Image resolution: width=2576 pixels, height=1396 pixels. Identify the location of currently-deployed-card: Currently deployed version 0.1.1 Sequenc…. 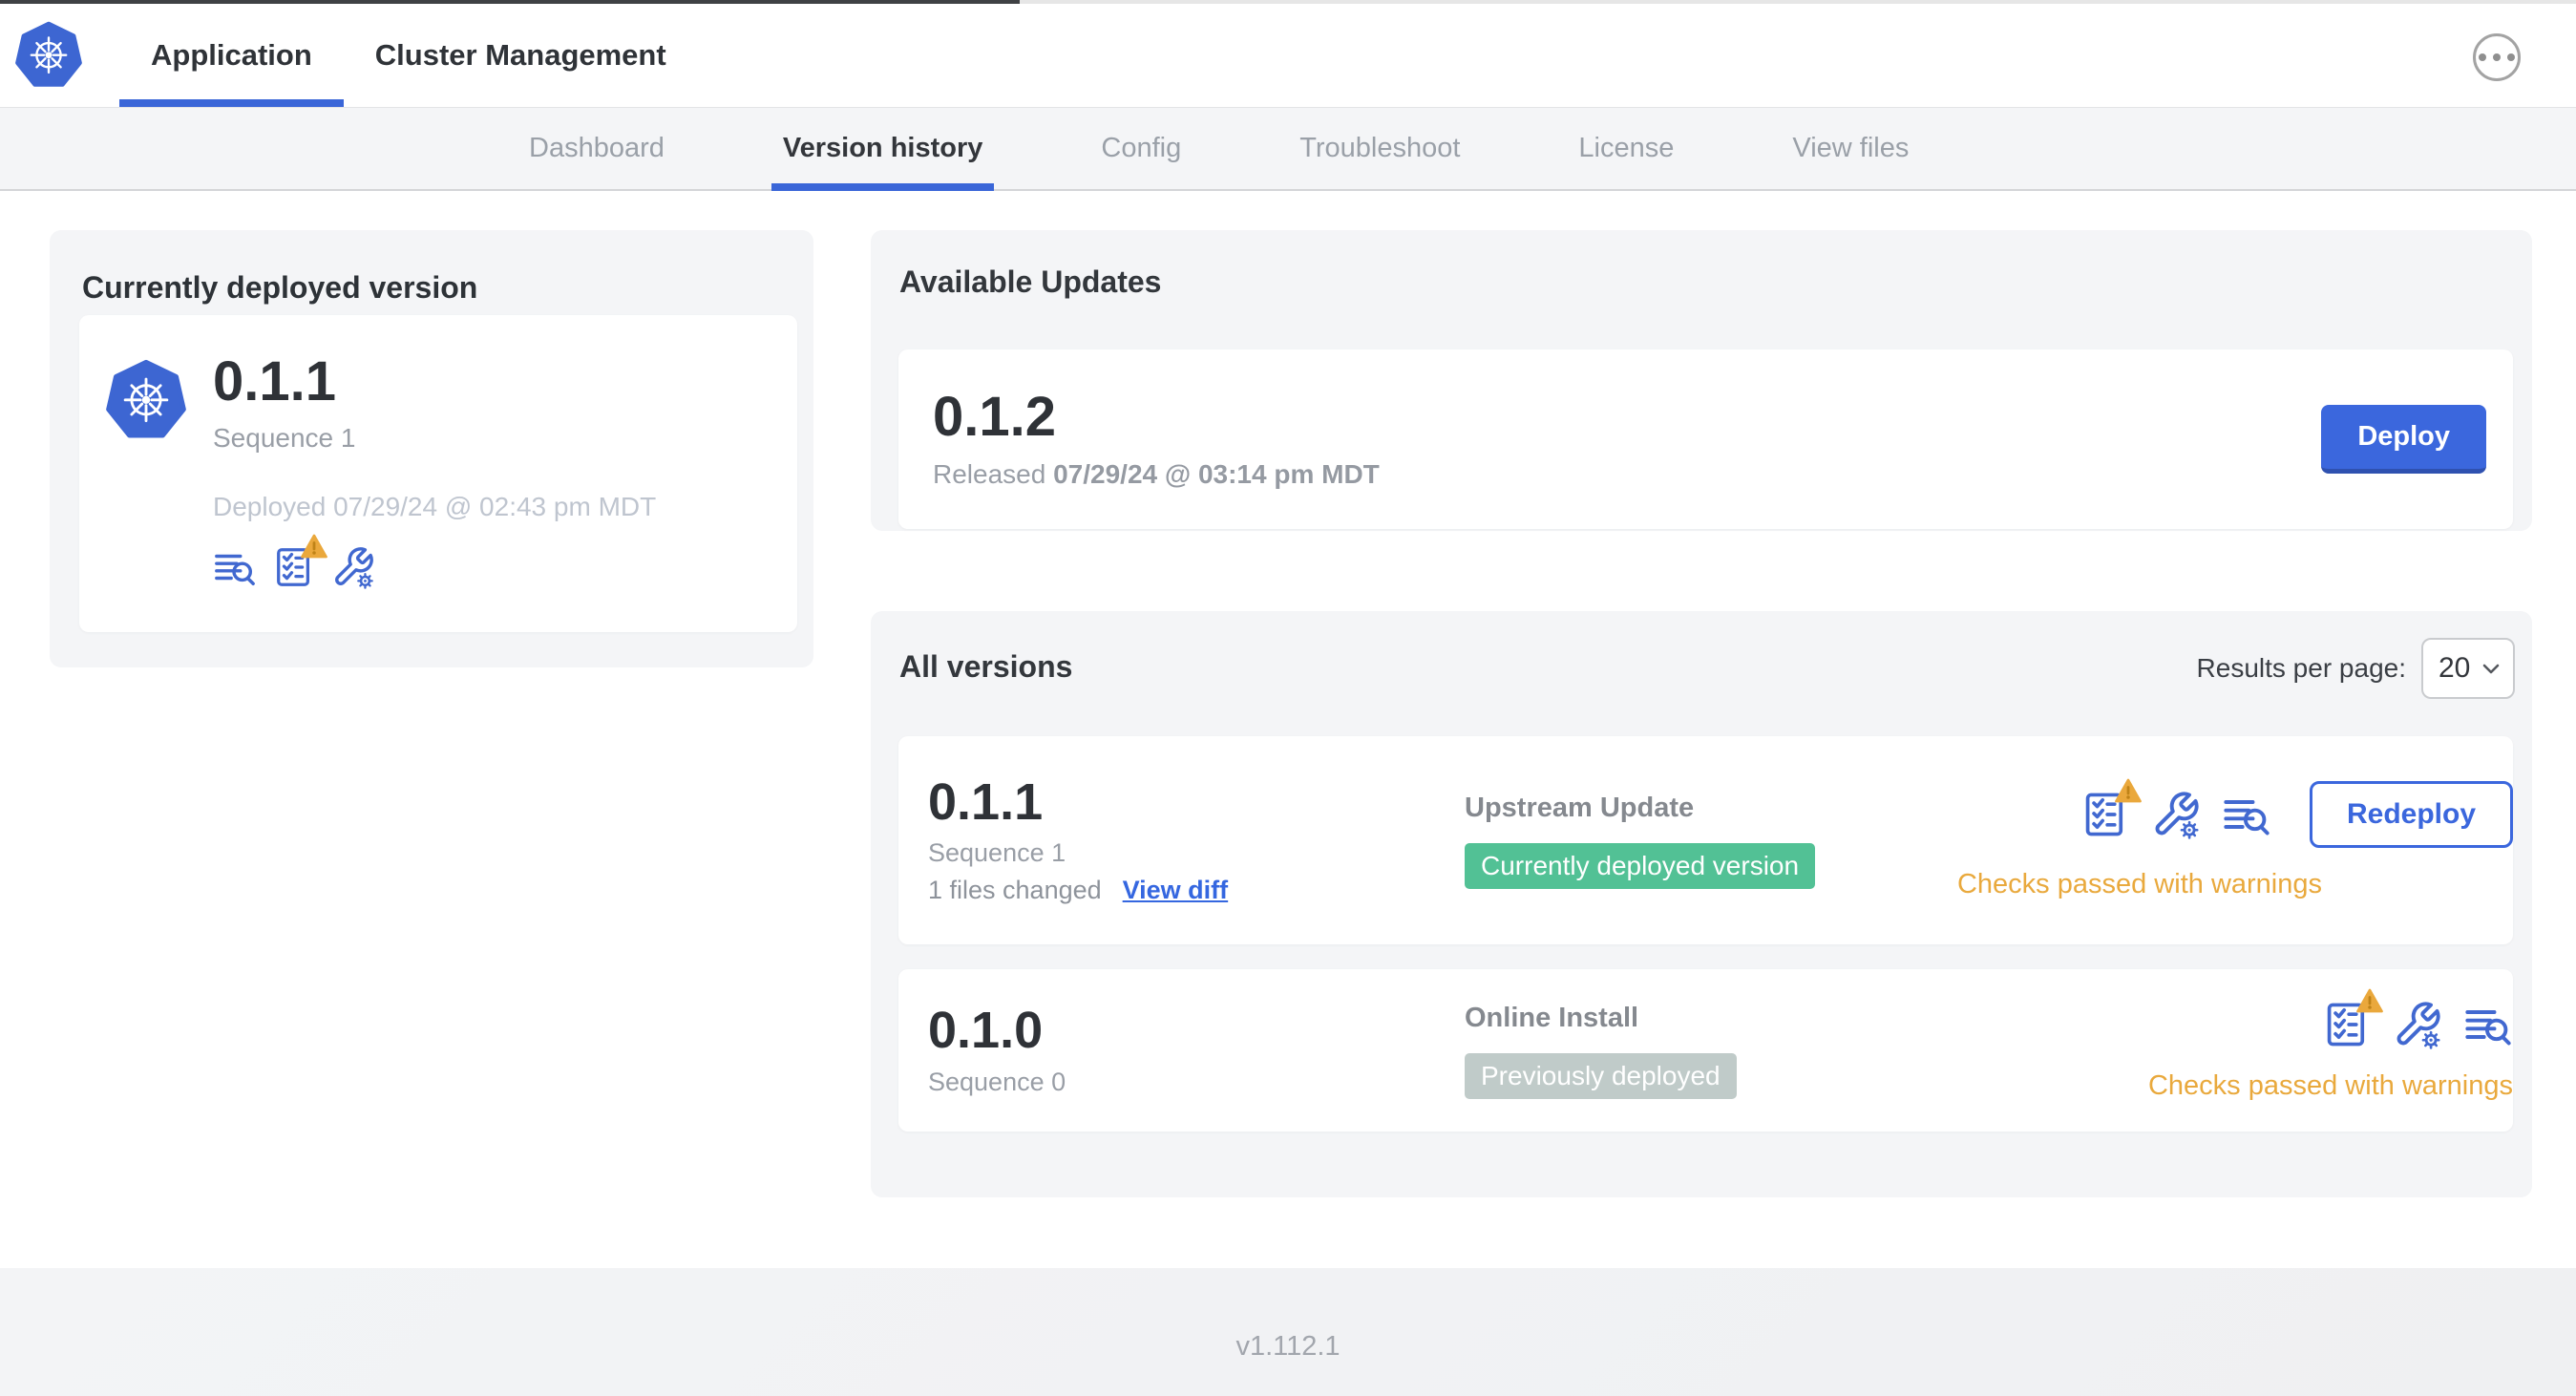
(431, 448).